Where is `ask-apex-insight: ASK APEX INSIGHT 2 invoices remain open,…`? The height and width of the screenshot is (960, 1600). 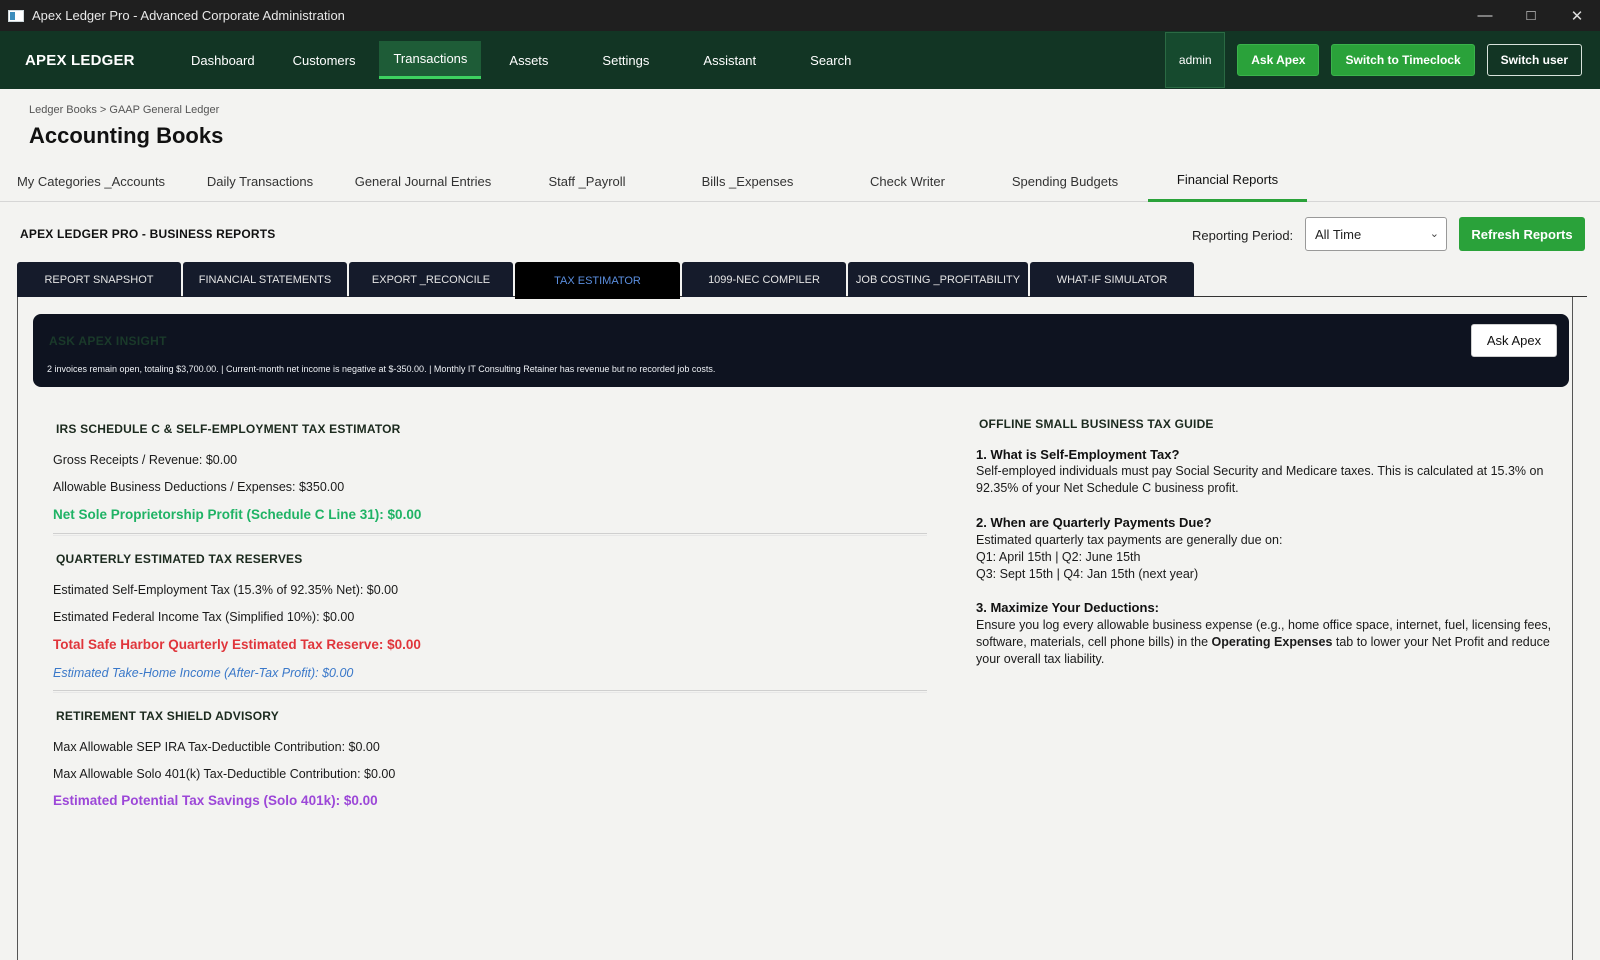 ask-apex-insight: ASK APEX INSIGHT 2 invoices remain open,… is located at coordinates (801, 350).